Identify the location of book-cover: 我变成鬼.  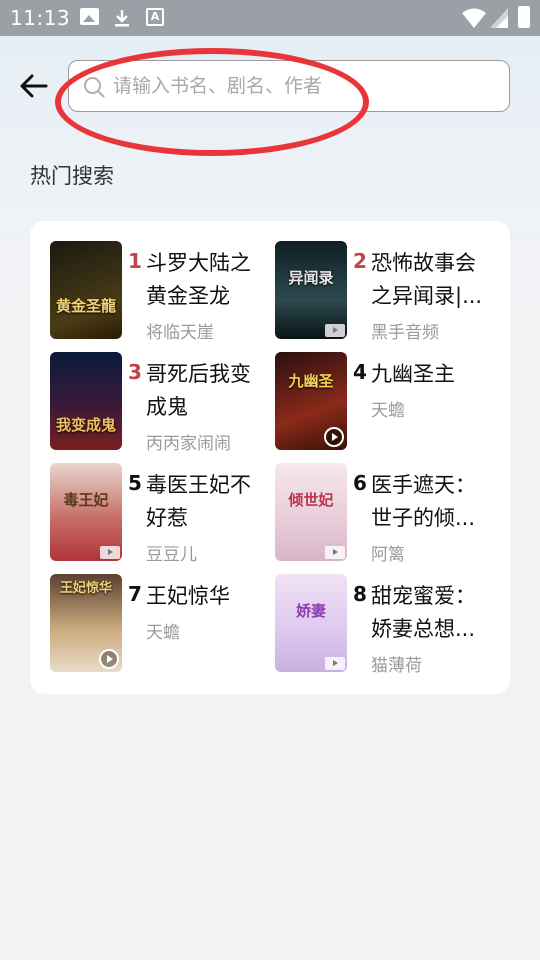
(86, 401).